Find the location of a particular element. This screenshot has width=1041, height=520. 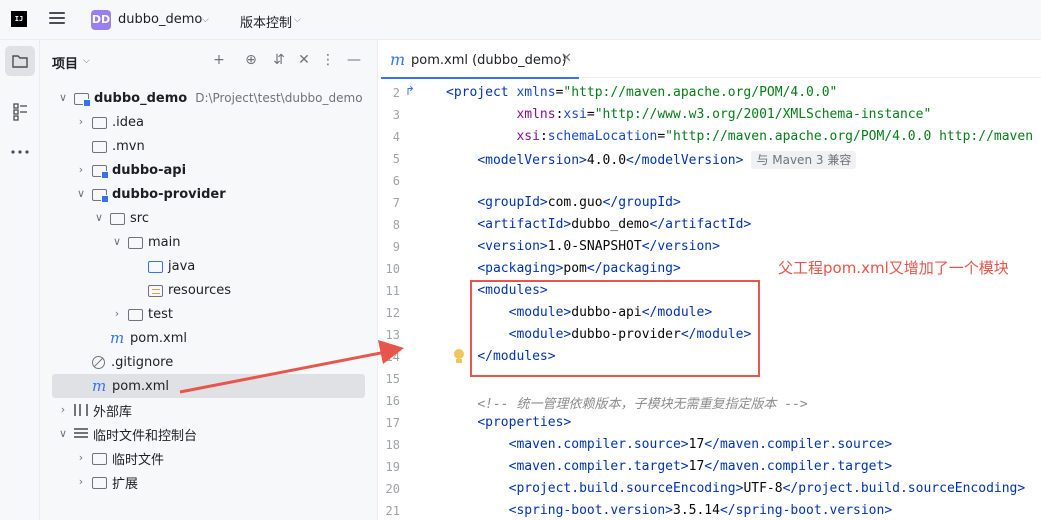

options-icon: ⋮ is located at coordinates (328, 60).